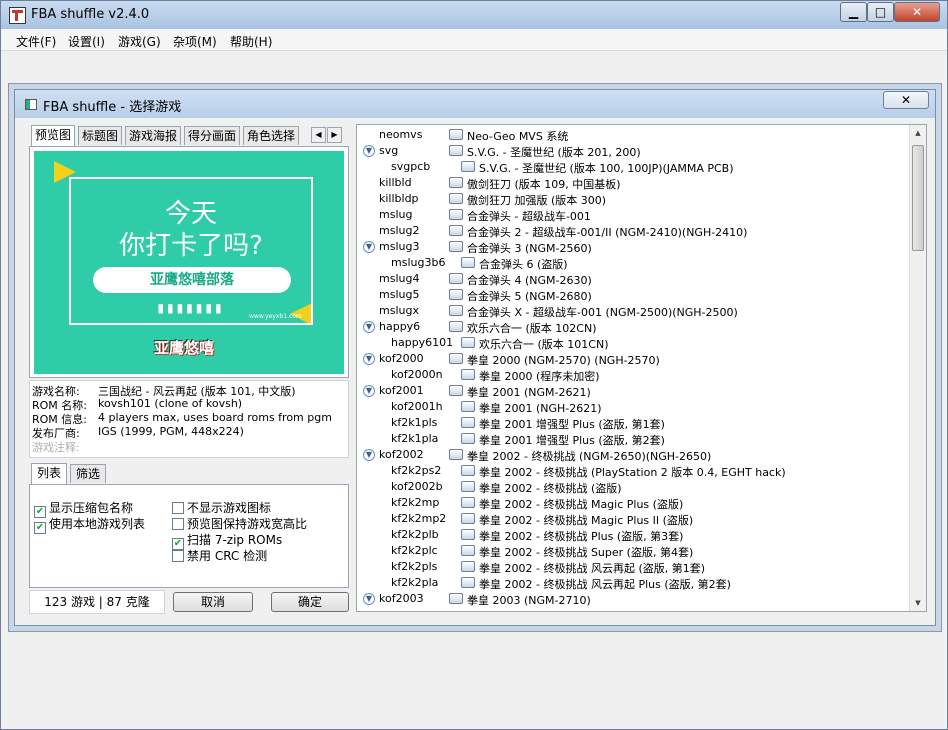  What do you see at coordinates (572, 440) in the screenshot?
I see `game-title: 拳皇 2001 增强型 Plus (盗版, 第2套)` at bounding box center [572, 440].